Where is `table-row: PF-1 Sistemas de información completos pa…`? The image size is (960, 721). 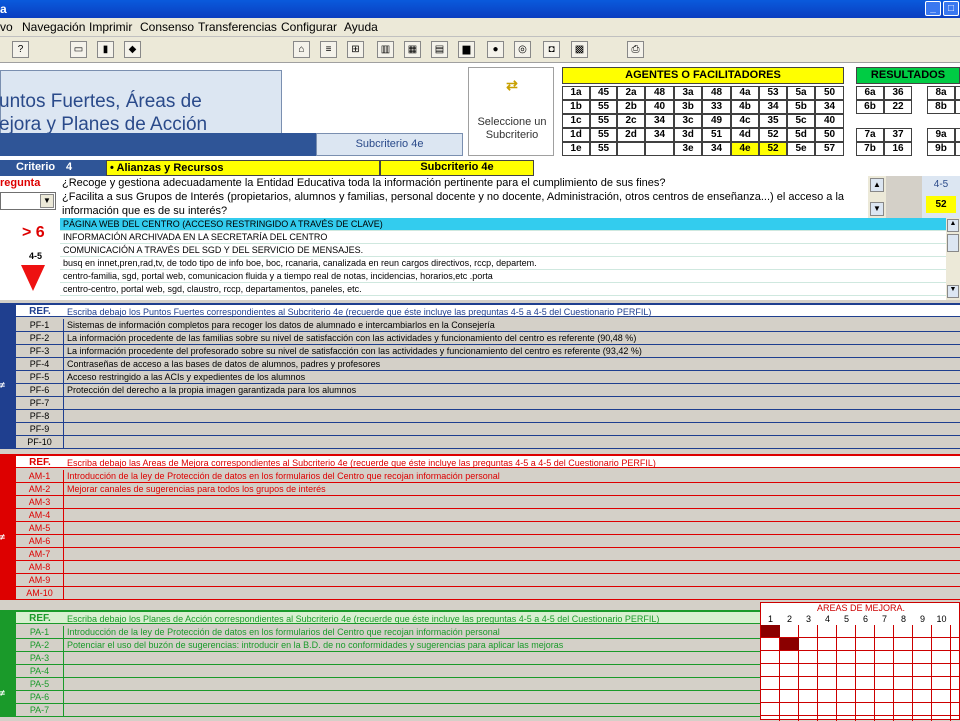
table-row: PF-1 Sistemas de información completos pa… is located at coordinates (488, 325).